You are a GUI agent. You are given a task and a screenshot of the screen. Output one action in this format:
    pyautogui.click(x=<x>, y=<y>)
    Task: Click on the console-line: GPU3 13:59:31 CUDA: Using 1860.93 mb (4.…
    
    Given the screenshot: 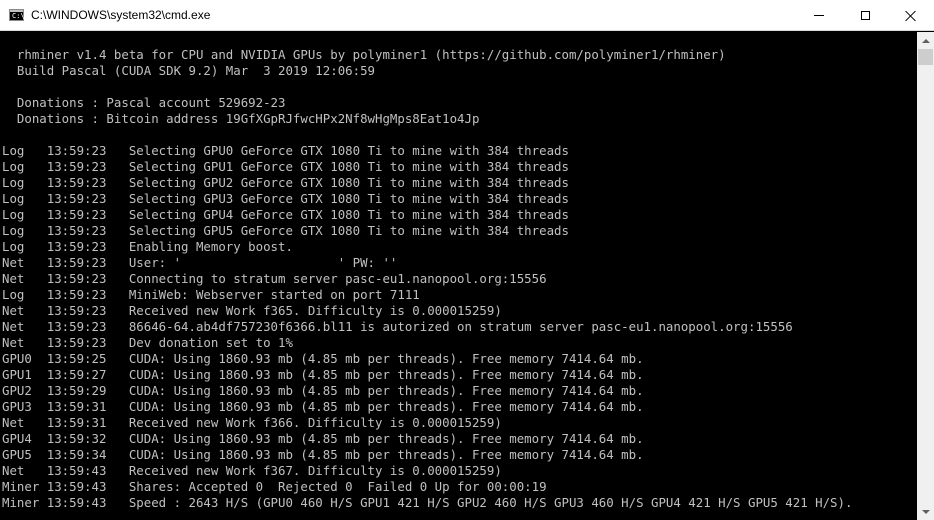 What is the action you would take?
    pyautogui.click(x=323, y=406)
    